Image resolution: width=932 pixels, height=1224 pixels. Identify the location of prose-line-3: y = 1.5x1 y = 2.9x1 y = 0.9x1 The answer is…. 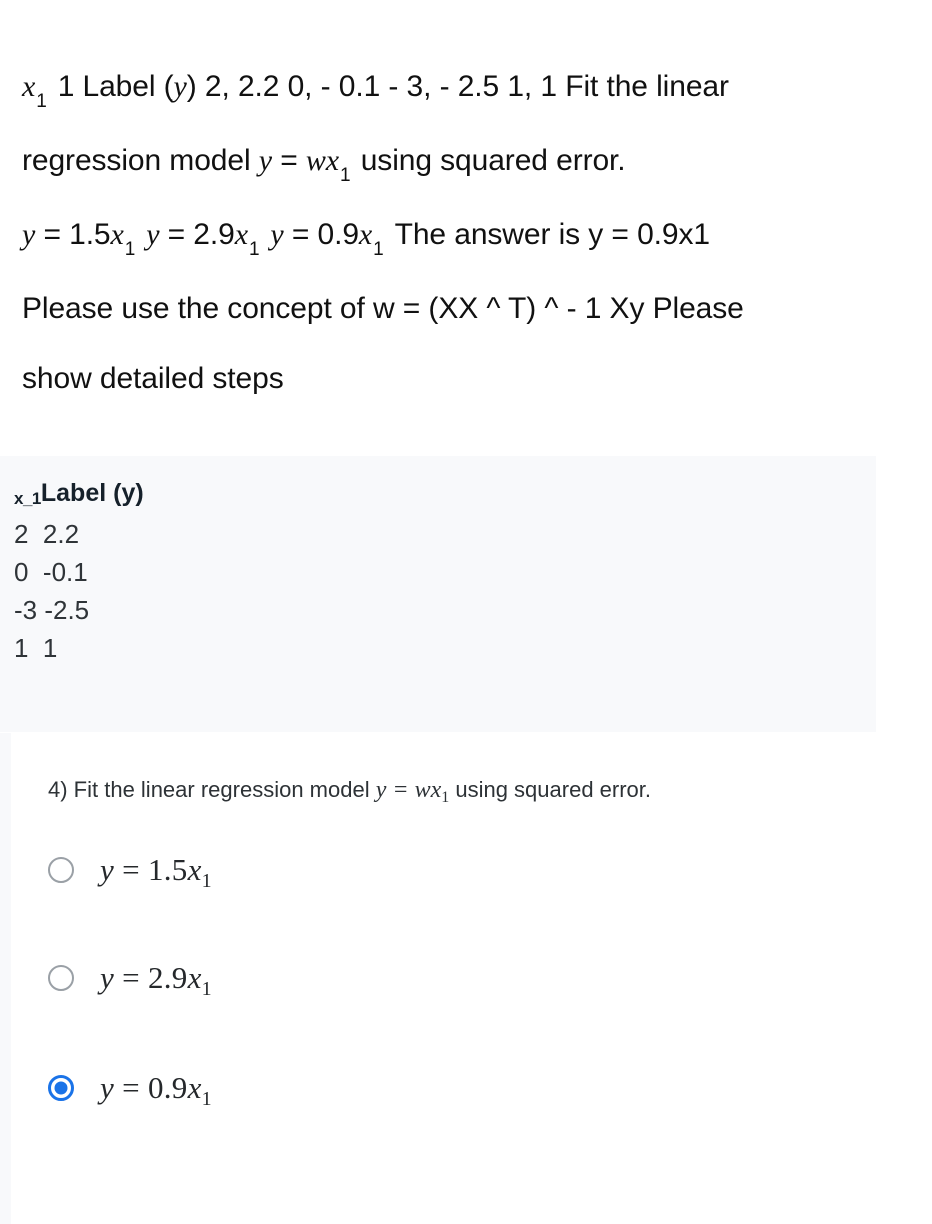
(462, 237).